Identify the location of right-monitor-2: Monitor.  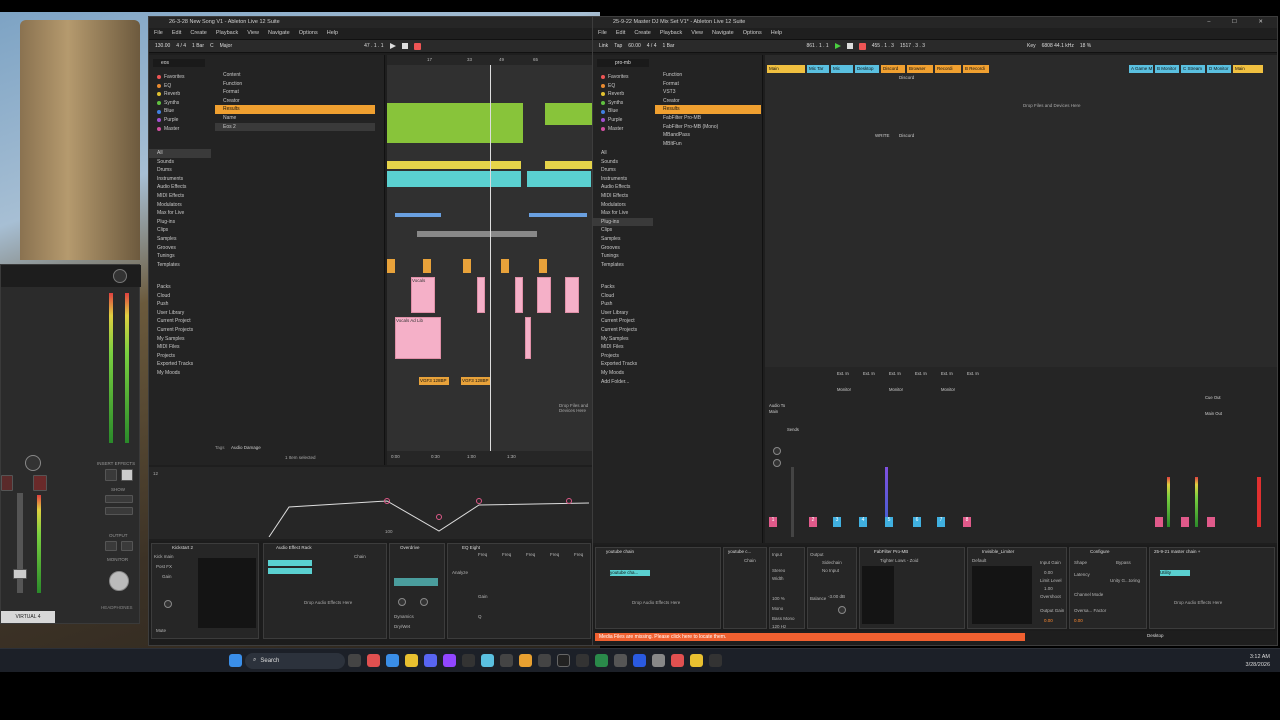
(896, 389).